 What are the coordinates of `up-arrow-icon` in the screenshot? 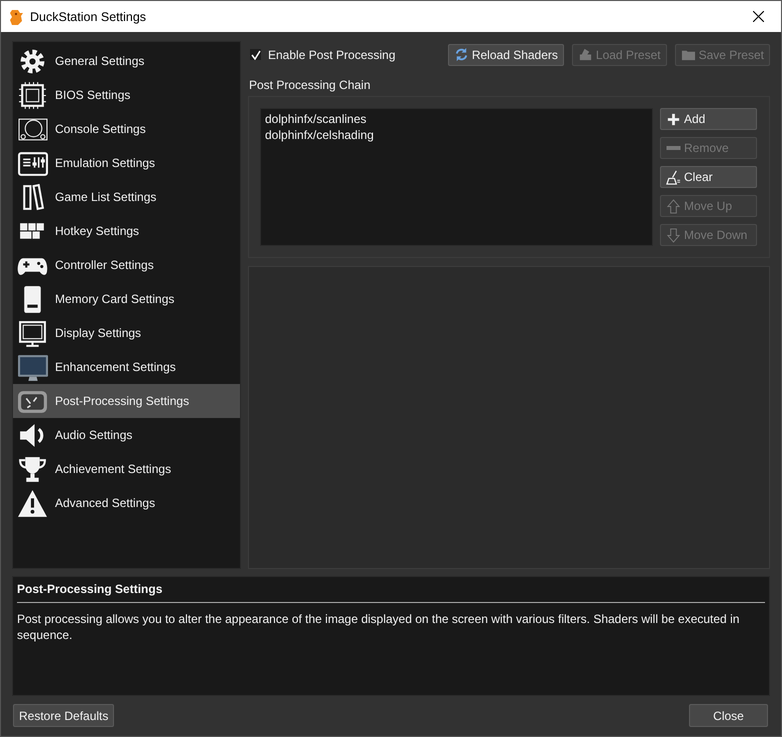 It's located at (673, 206).